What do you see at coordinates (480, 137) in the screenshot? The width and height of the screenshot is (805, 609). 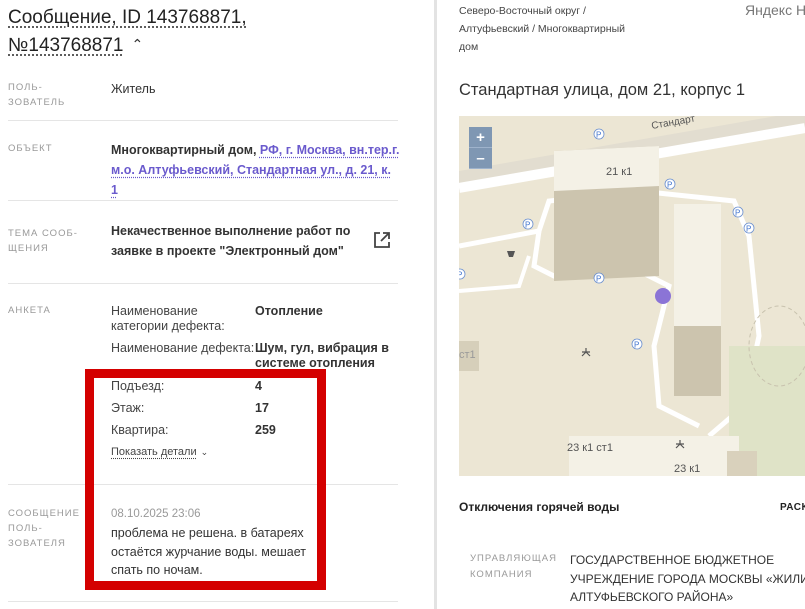 I see `zoom-in-button: +` at bounding box center [480, 137].